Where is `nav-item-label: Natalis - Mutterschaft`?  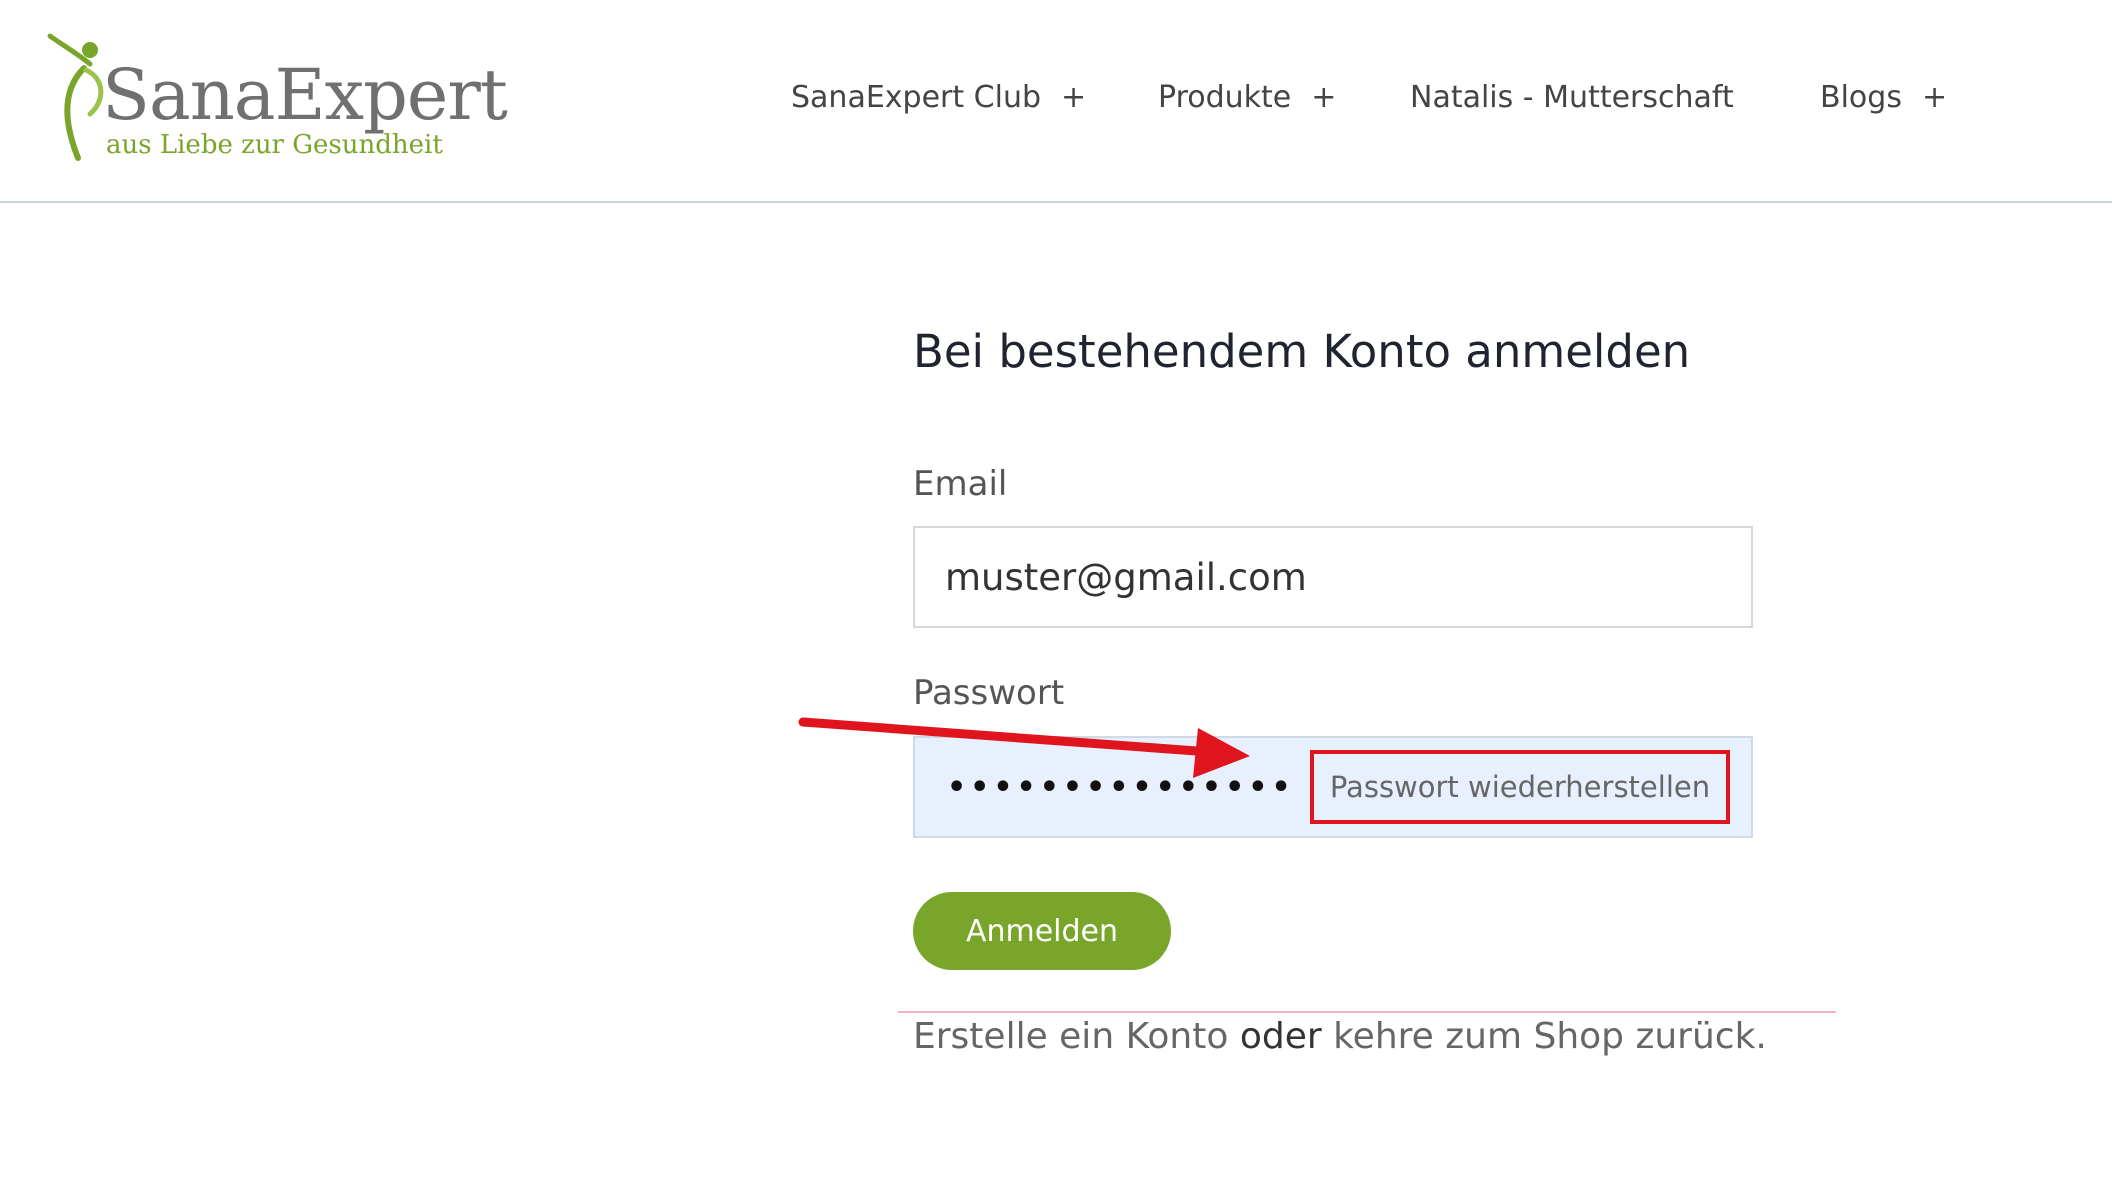 nav-item-label: Natalis - Mutterschaft is located at coordinates (1572, 97).